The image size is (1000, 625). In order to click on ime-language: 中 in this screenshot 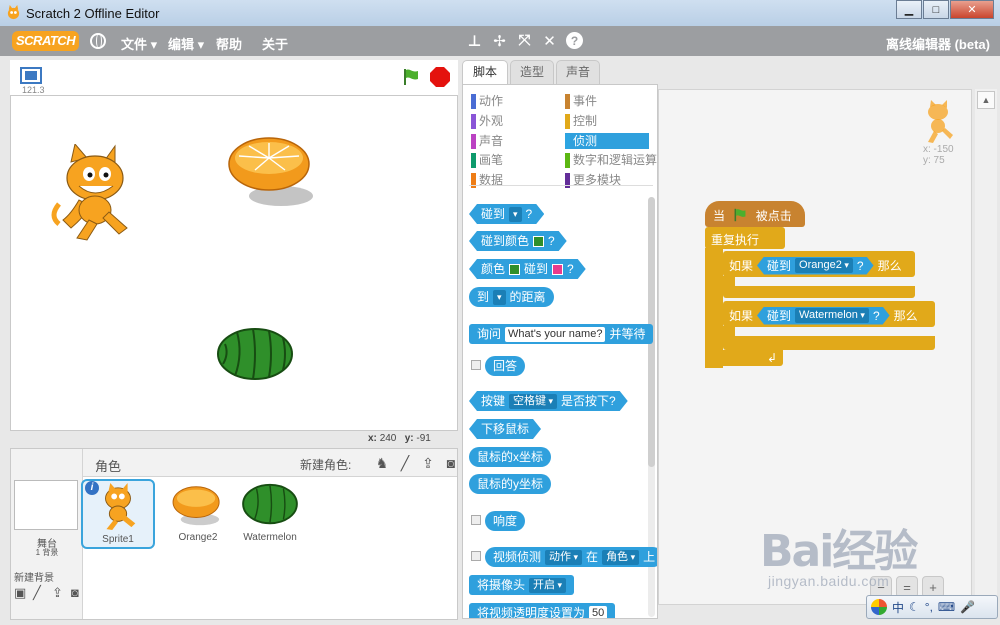, I will do `click(898, 607)`.